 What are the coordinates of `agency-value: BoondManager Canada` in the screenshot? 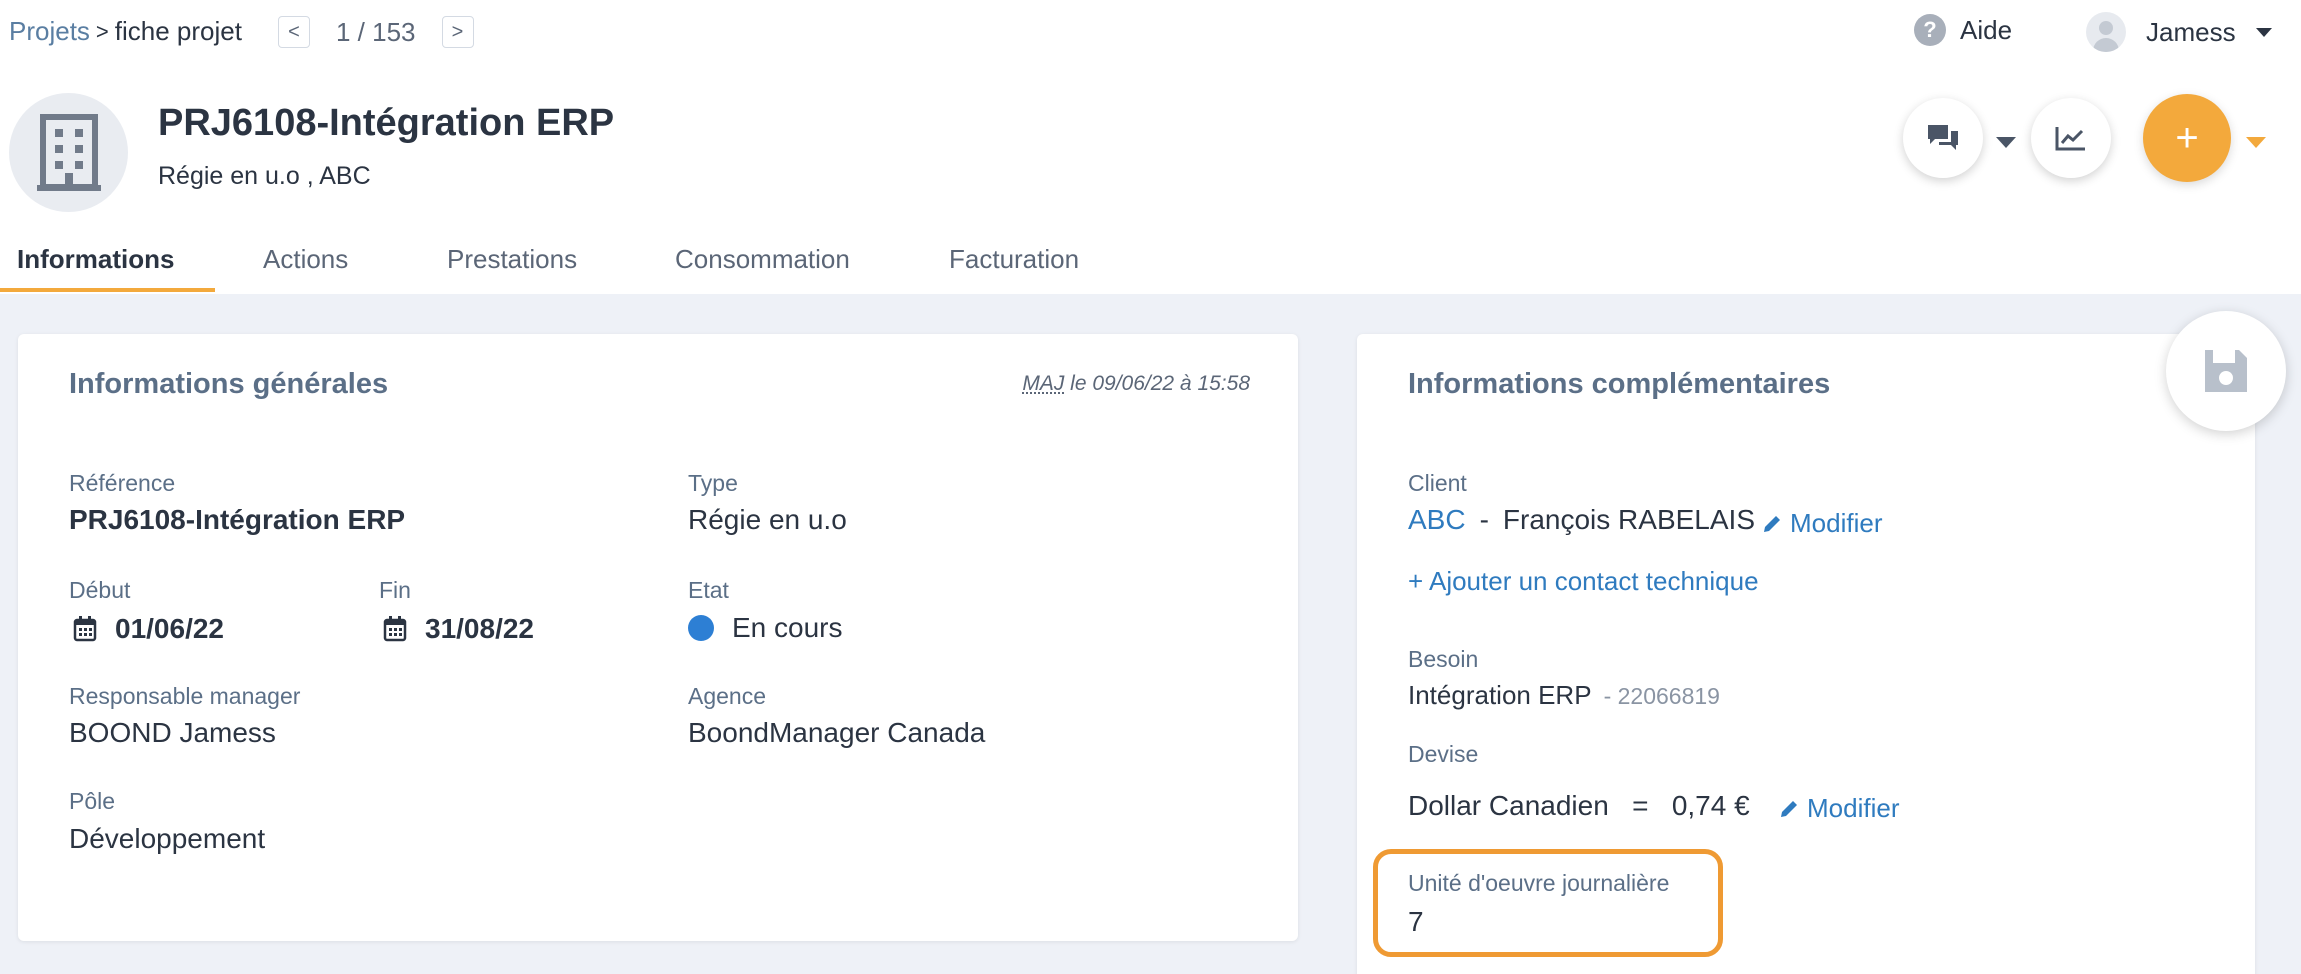 It's located at (837, 732).